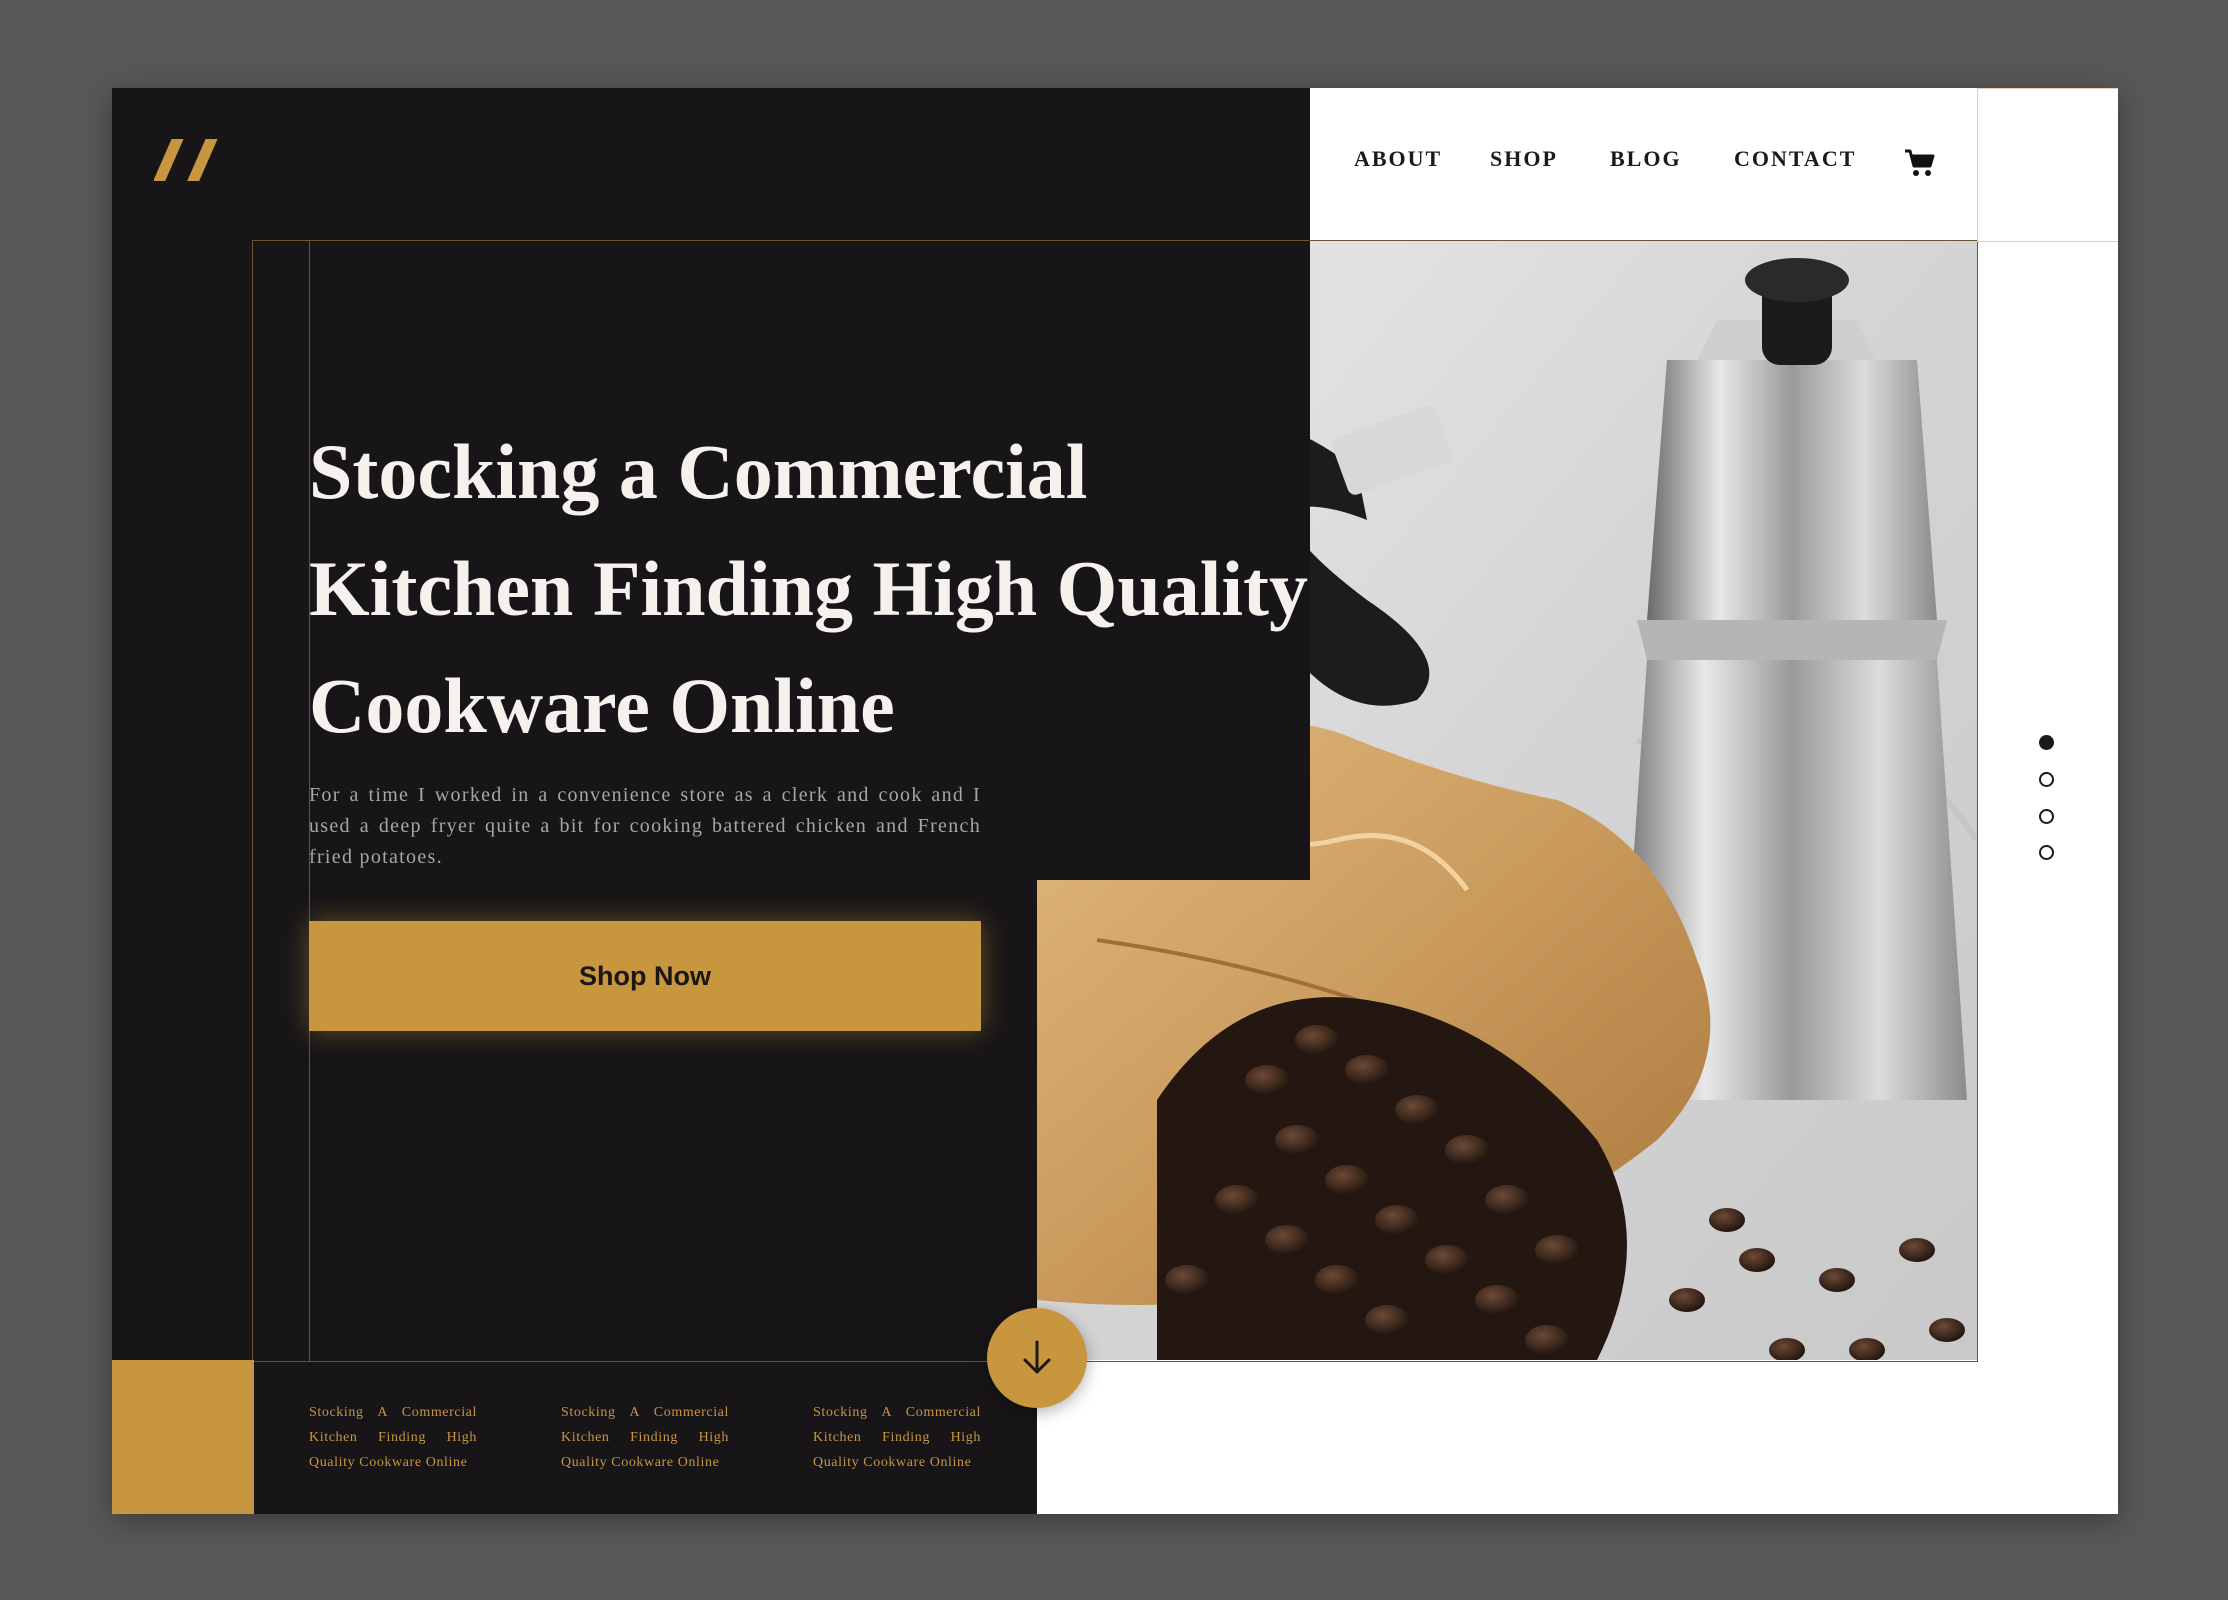 The height and width of the screenshot is (1600, 2228). What do you see at coordinates (645, 976) in the screenshot?
I see `shop-now-button: Shop Now` at bounding box center [645, 976].